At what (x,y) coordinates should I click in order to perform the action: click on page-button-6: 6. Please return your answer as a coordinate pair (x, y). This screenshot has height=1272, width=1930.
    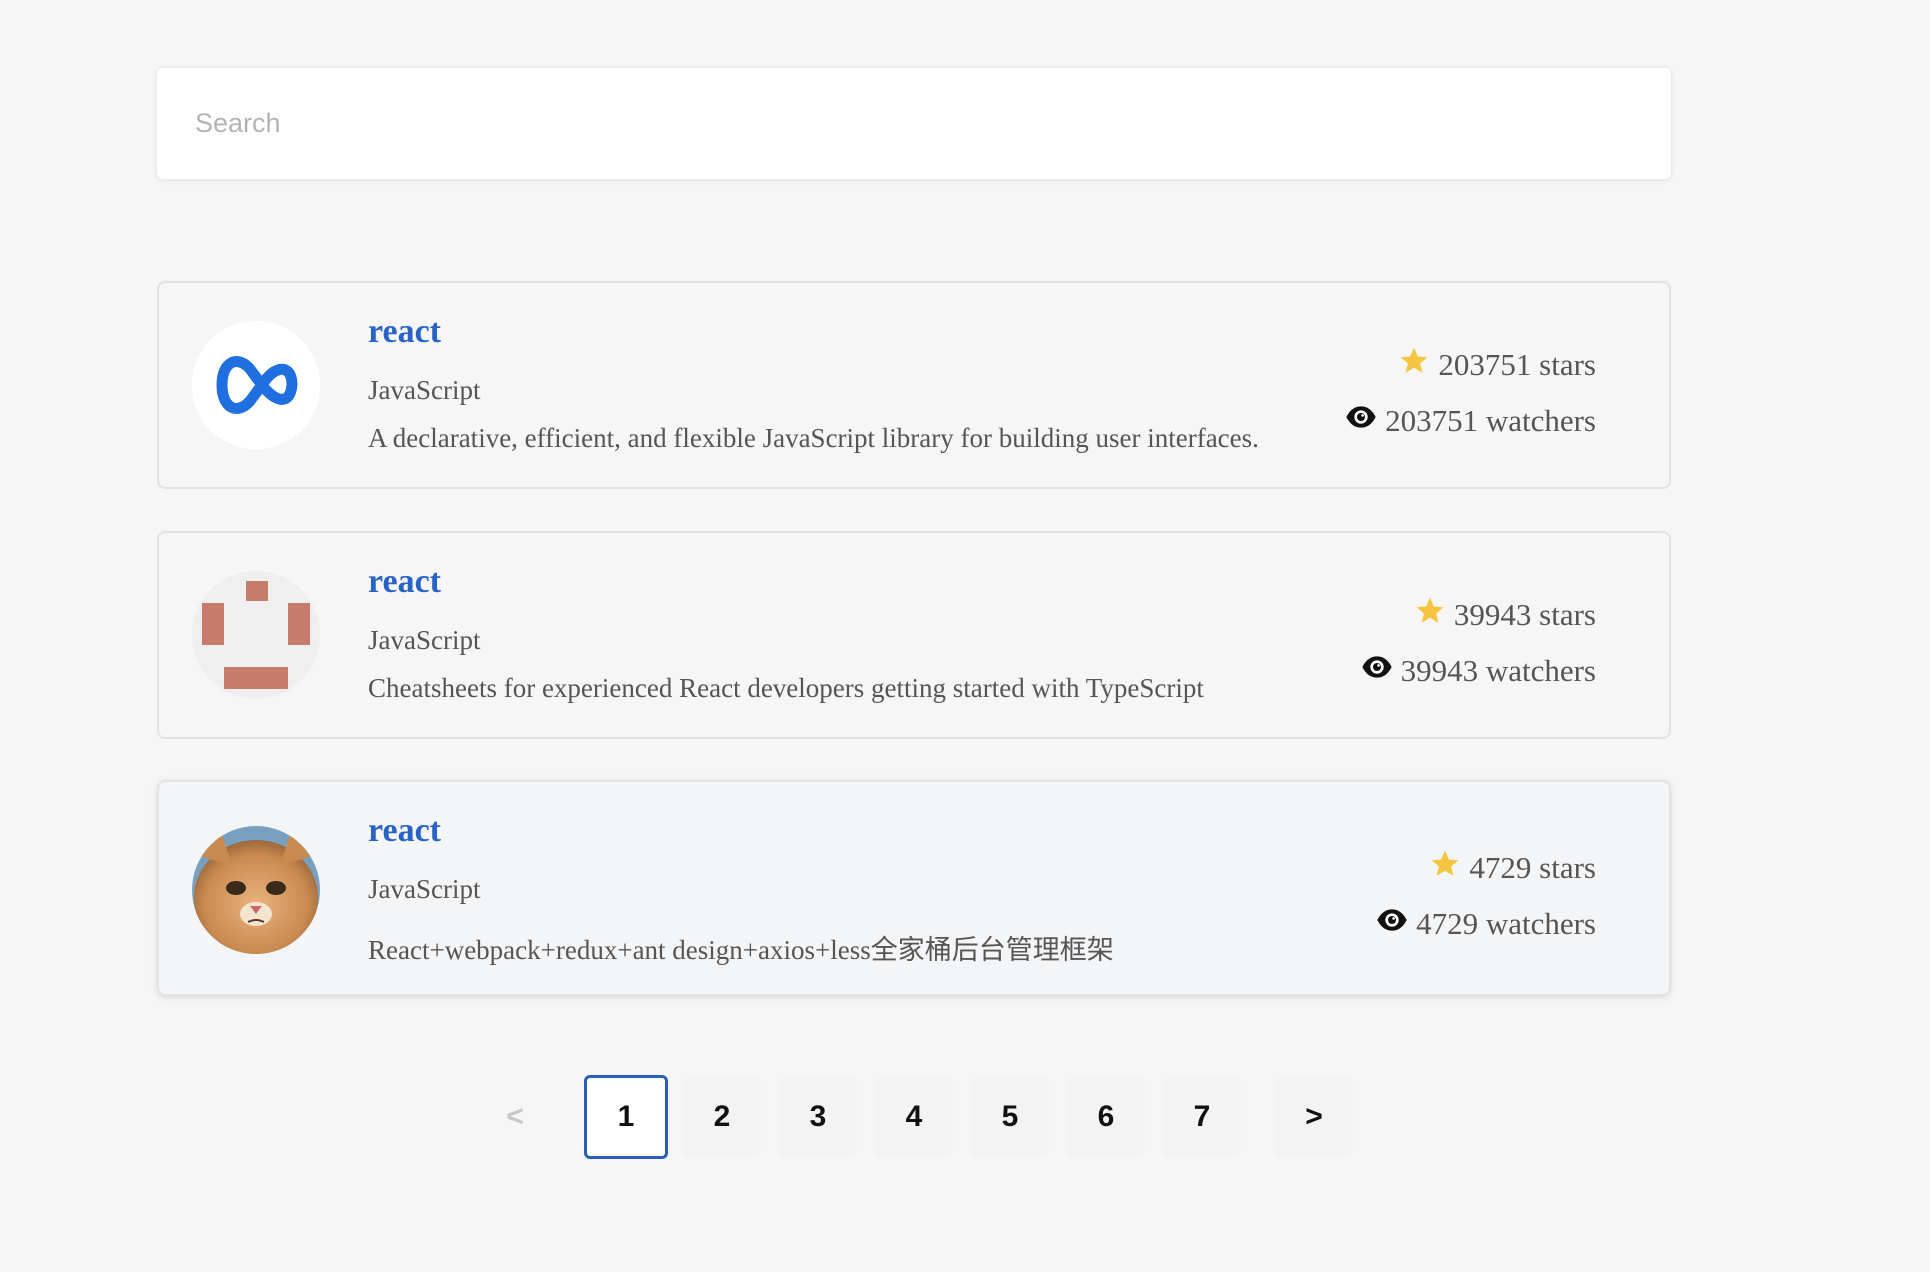
    Looking at the image, I should click on (1106, 1117).